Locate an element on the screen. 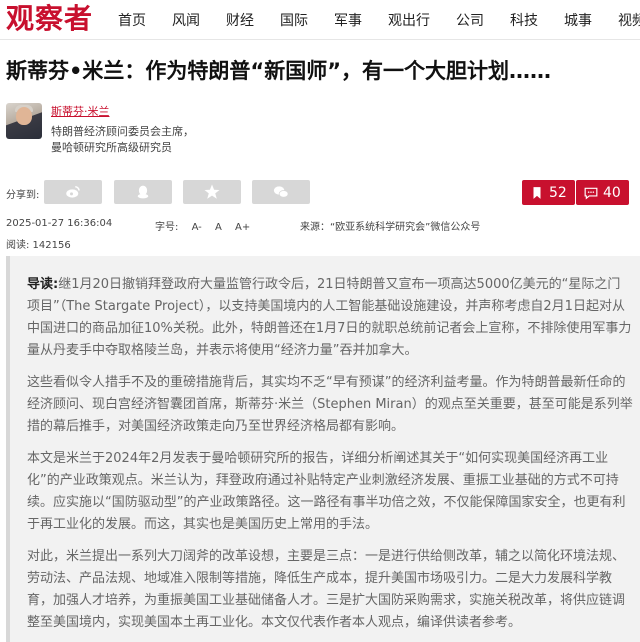 The height and width of the screenshot is (642, 640). read-count: 阅读: 142156 is located at coordinates (38, 245).